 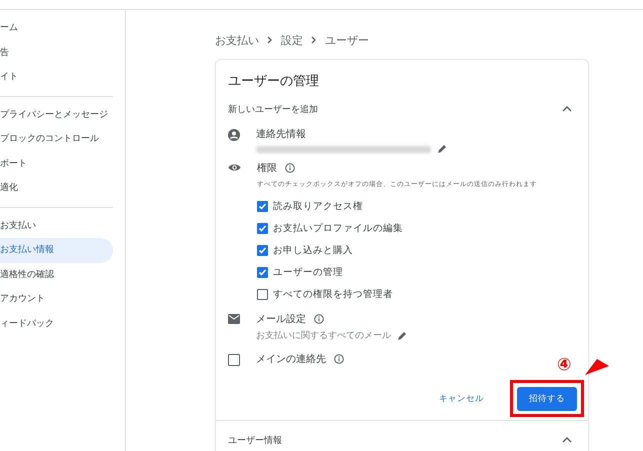 I want to click on section-title: ユーザー情報, so click(x=255, y=440).